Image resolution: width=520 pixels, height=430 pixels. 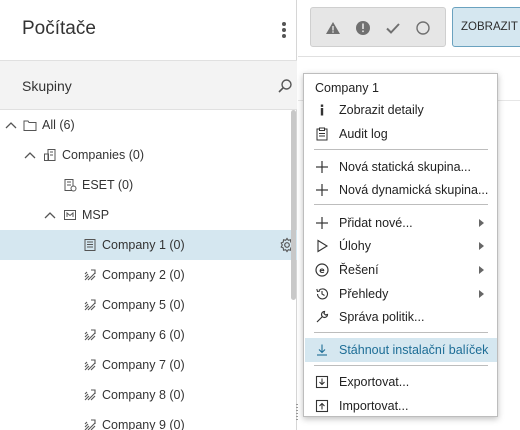 I want to click on tree-item-label: All (6), so click(x=58, y=125).